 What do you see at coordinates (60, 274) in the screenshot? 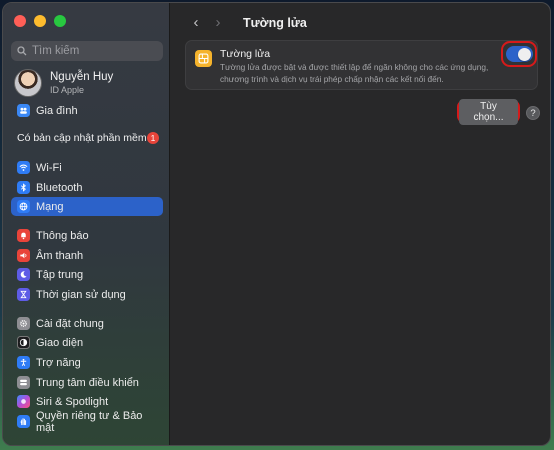
I see `sidebar-item-label: Tập trung` at bounding box center [60, 274].